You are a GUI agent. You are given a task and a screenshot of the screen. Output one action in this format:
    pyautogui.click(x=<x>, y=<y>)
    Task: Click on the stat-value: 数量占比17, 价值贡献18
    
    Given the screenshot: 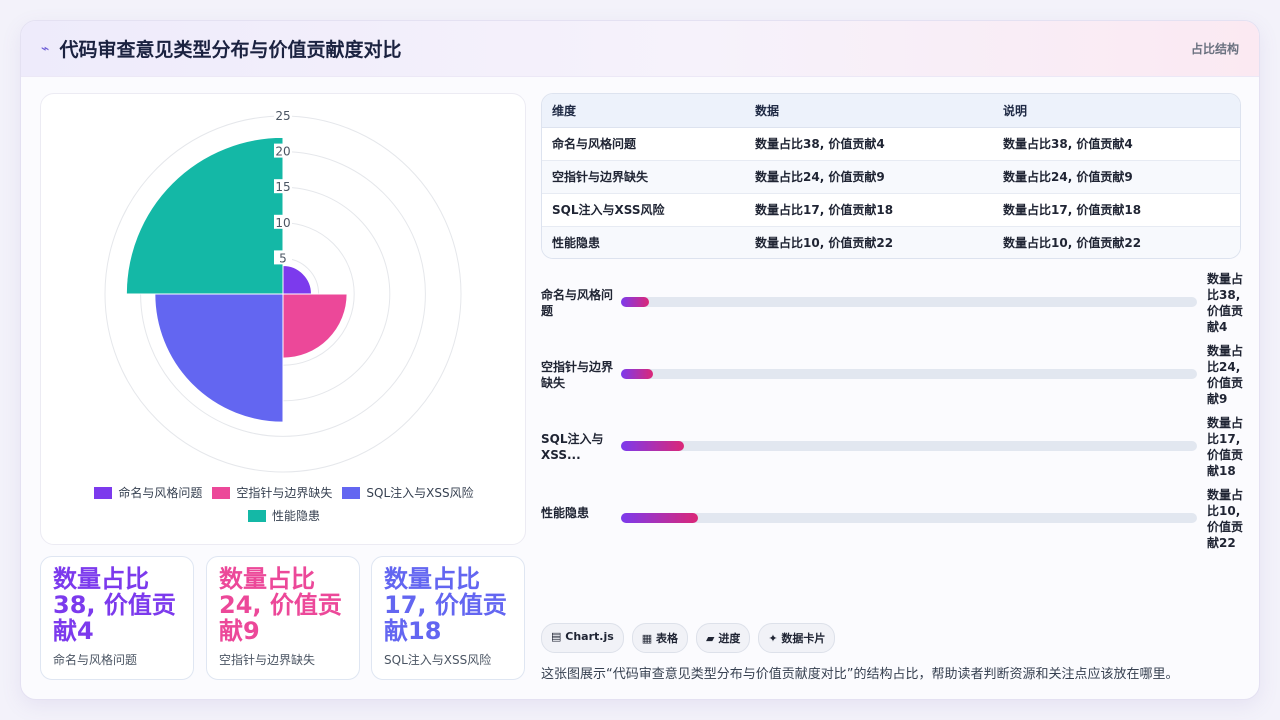 What is the action you would take?
    pyautogui.click(x=445, y=605)
    